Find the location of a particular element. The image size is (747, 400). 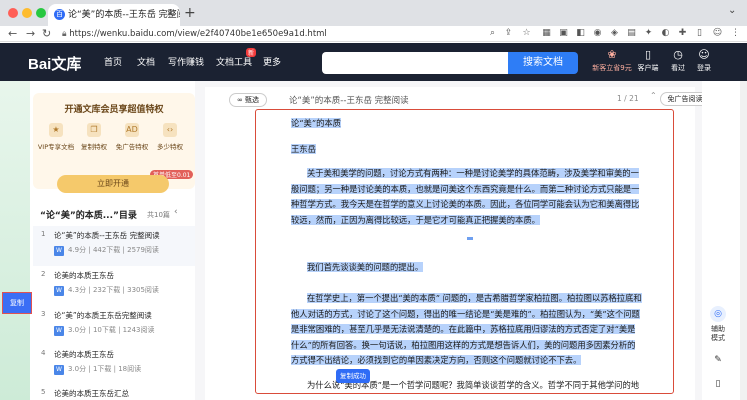

close-window-icon is located at coordinates (13, 13).